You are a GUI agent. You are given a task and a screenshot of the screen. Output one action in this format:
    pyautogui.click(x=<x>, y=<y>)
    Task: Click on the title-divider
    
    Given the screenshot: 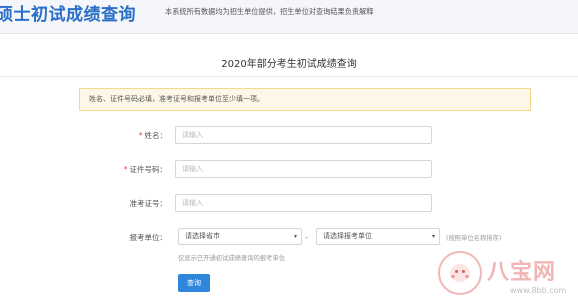 What is the action you would take?
    pyautogui.click(x=289, y=76)
    